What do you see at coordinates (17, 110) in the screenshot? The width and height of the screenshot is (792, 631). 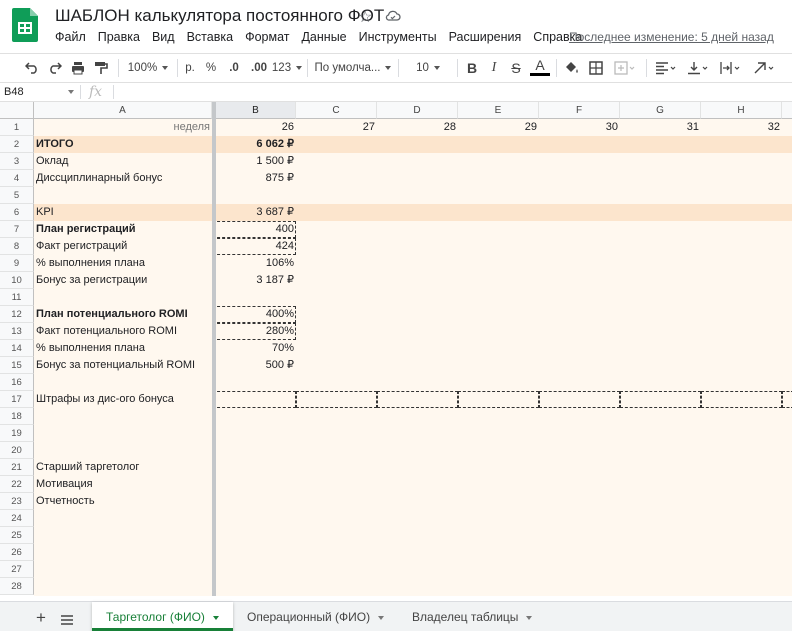 I see `select-all-corner` at bounding box center [17, 110].